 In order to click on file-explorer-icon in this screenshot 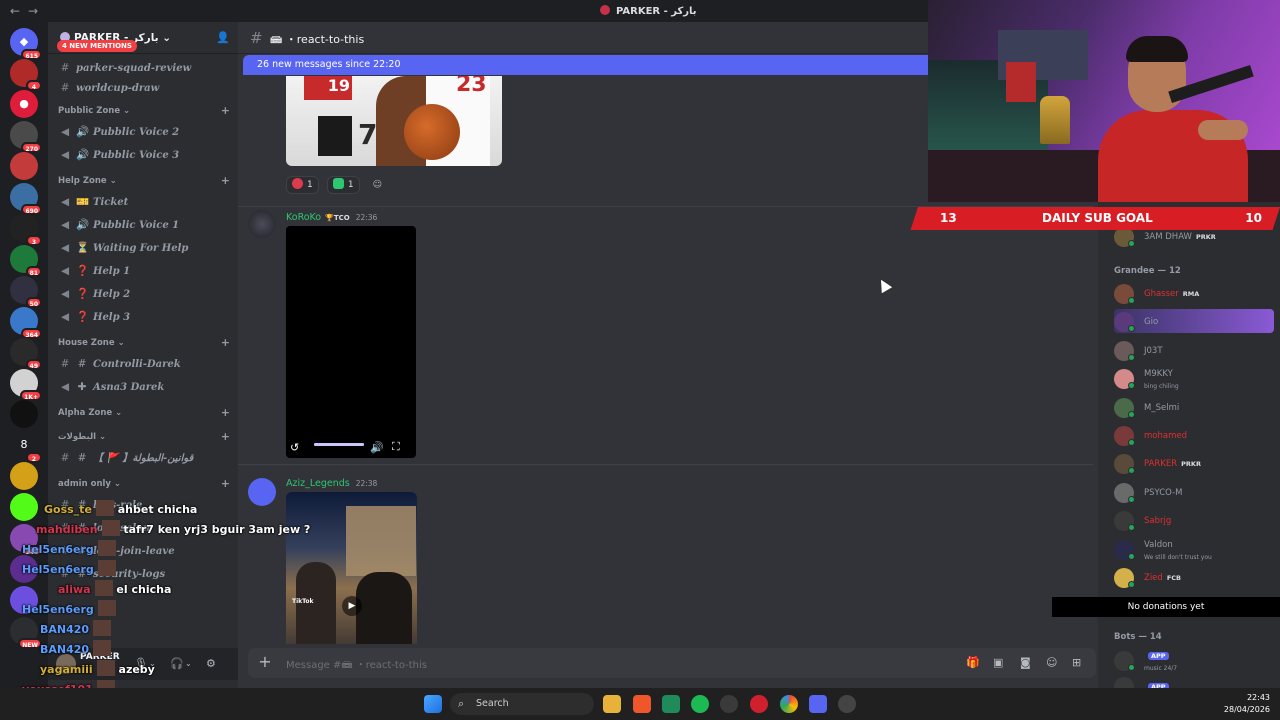, I will do `click(612, 704)`.